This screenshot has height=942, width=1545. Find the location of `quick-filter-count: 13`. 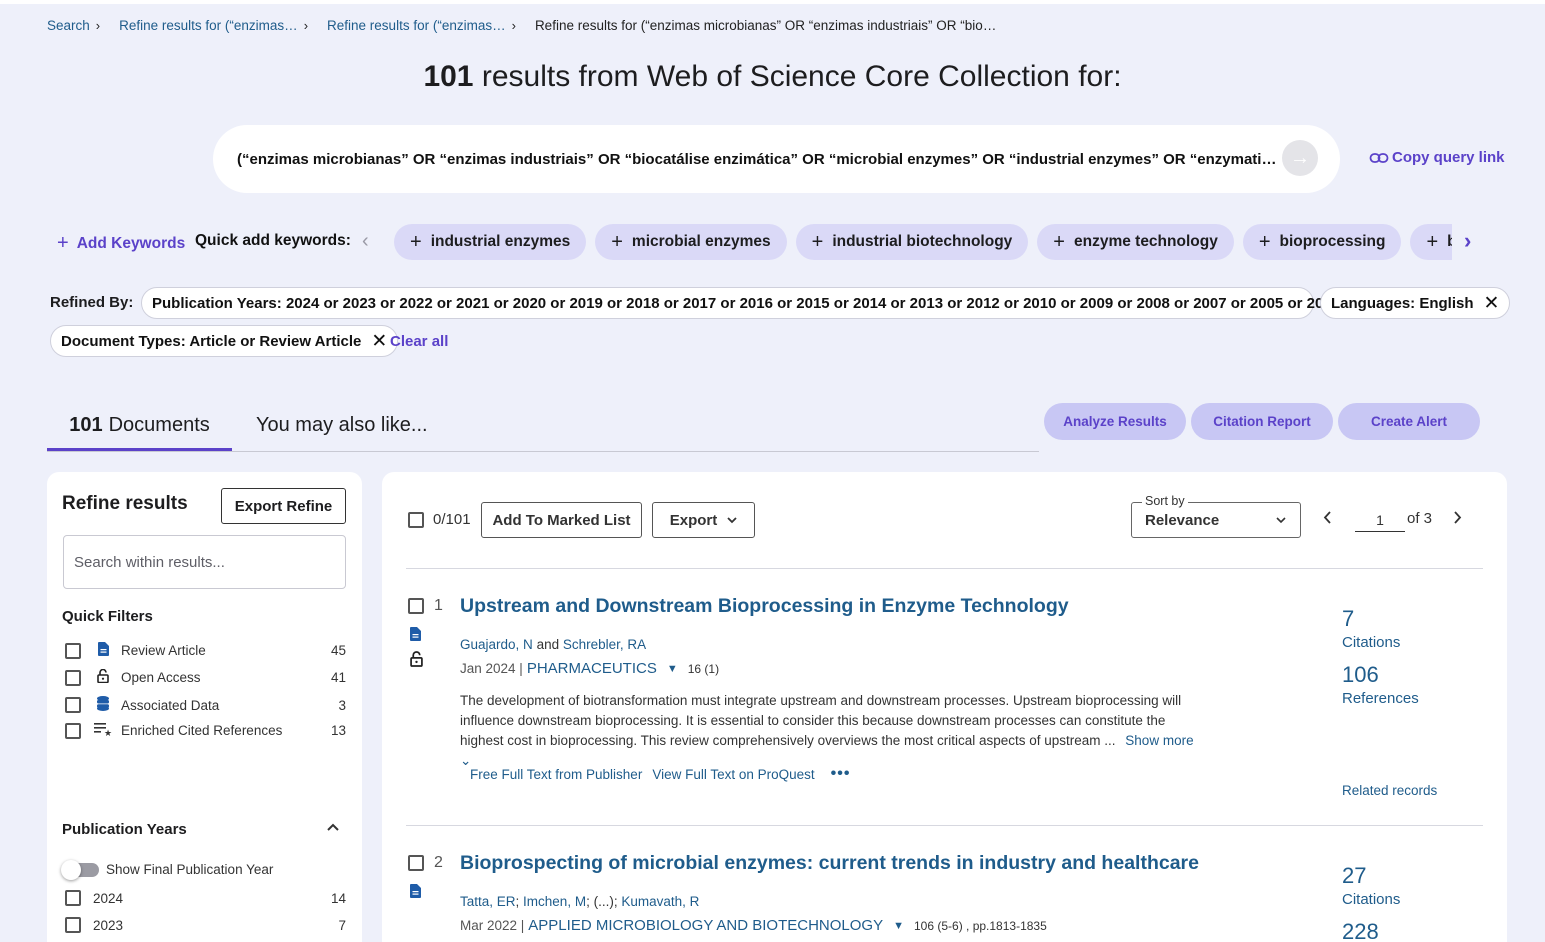

quick-filter-count: 13 is located at coordinates (338, 730).